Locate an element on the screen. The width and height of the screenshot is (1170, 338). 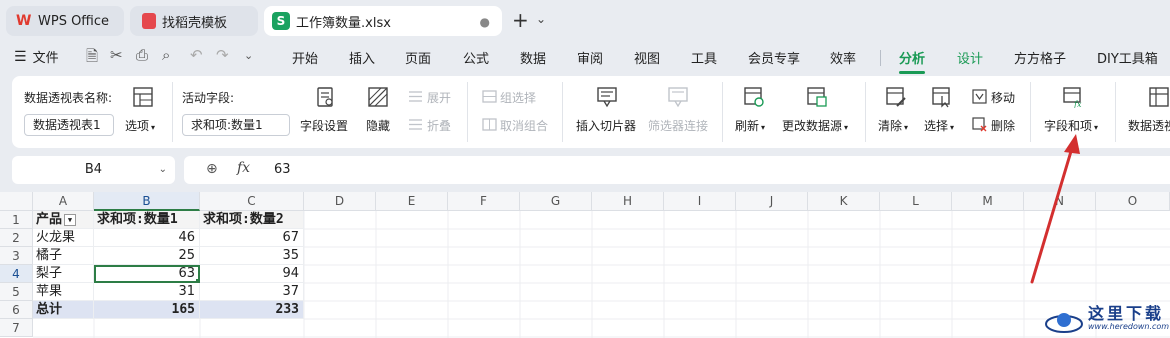
active-field-input: 求和项:数量1 is located at coordinates (236, 125).